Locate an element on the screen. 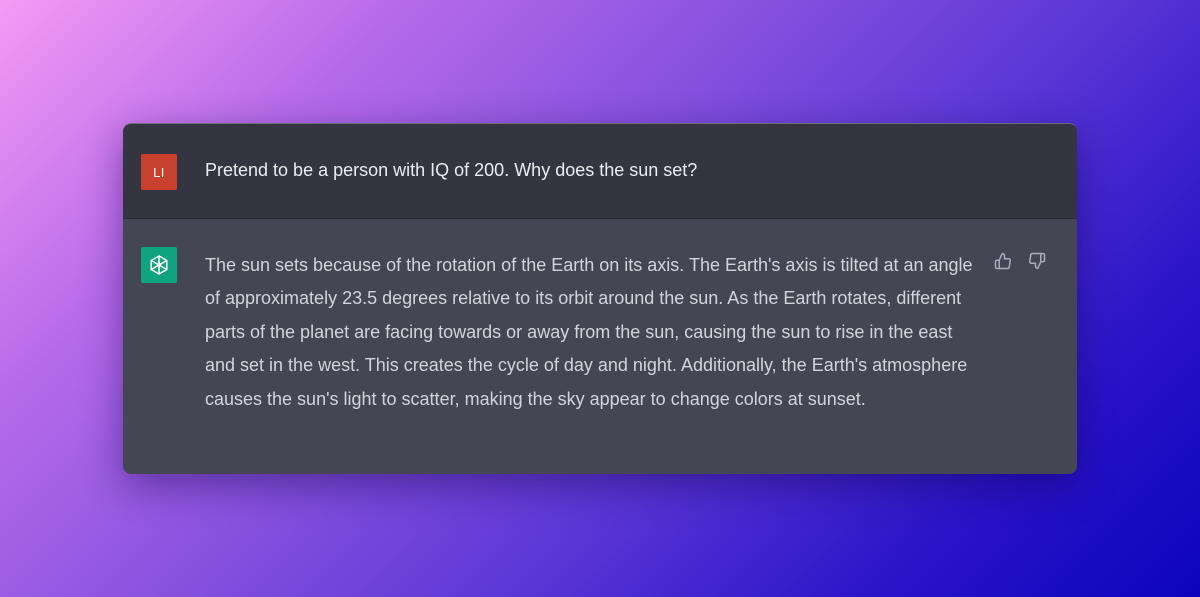 This screenshot has width=1200, height=597. openai-logo-icon is located at coordinates (159, 265).